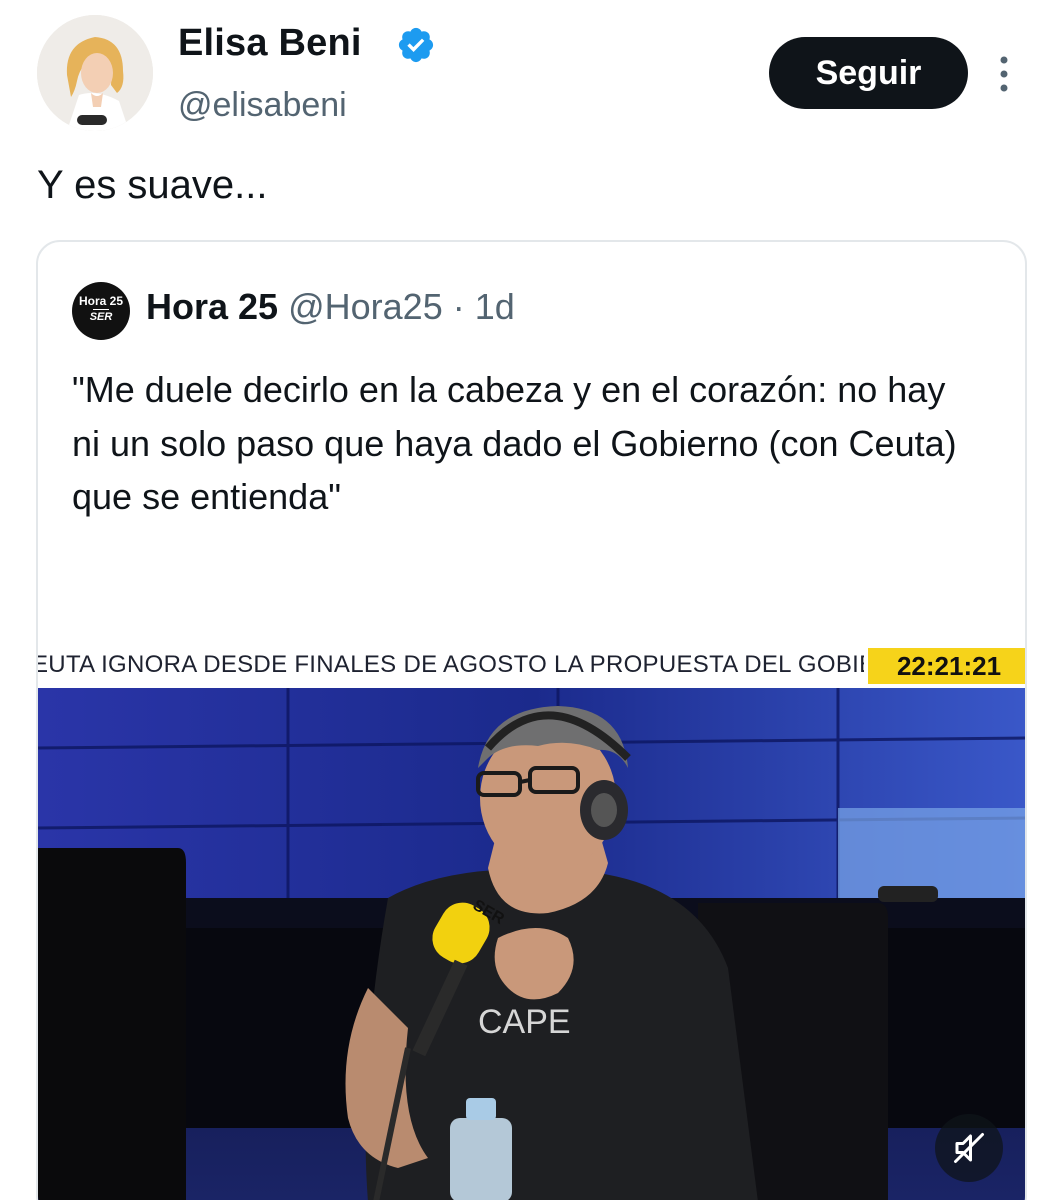 Image resolution: width=1063 pixels, height=1200 pixels. I want to click on mute-button, so click(969, 1148).